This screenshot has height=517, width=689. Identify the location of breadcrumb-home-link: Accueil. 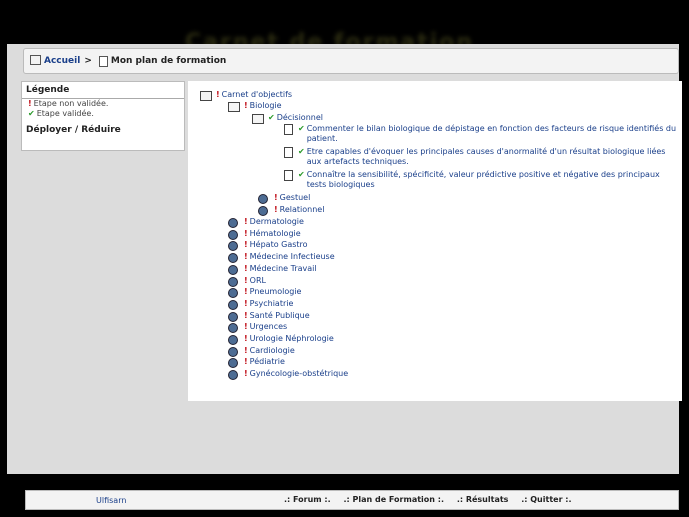
(62, 61).